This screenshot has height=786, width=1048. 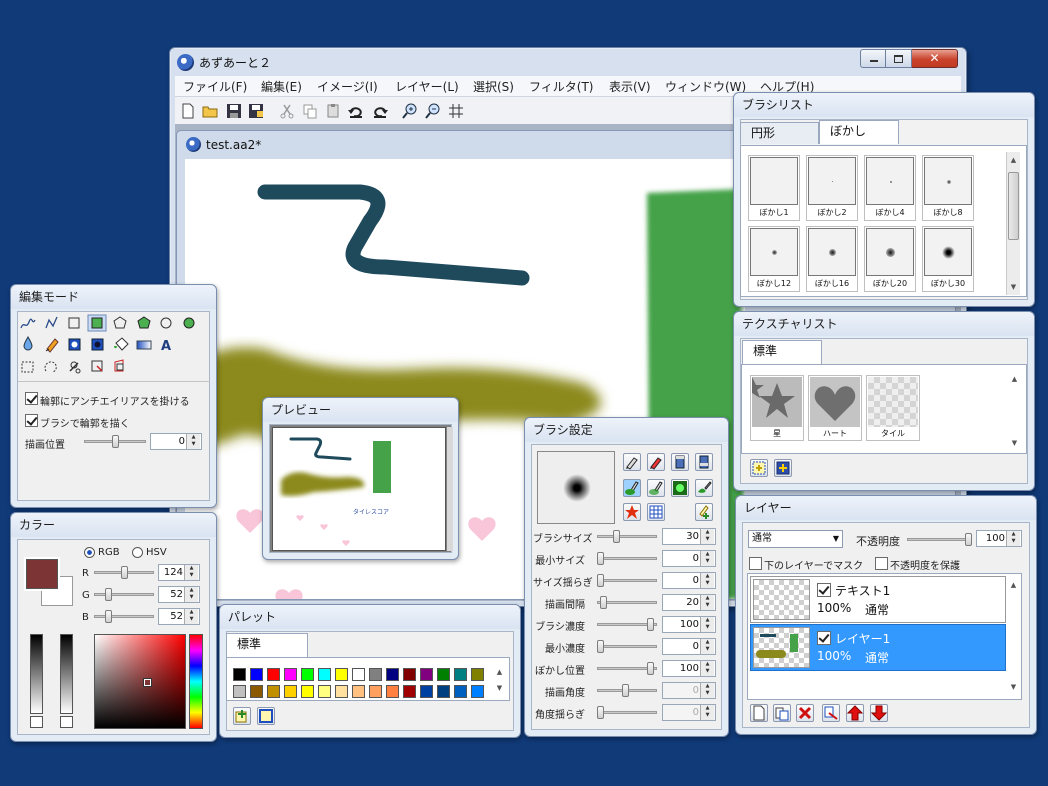 What do you see at coordinates (832, 259) in the screenshot?
I see `brush-item: ぼかし16` at bounding box center [832, 259].